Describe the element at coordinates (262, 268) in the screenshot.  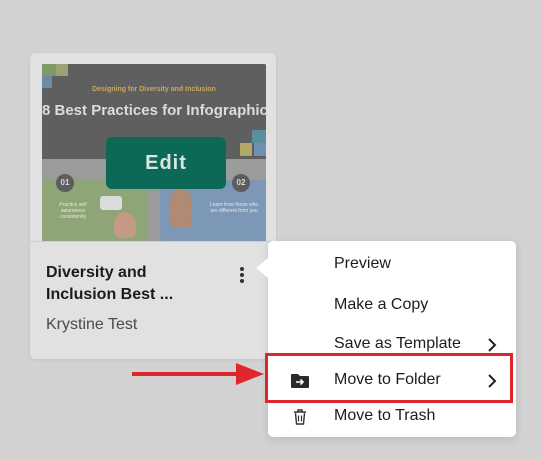
I see `menu-caret` at that location.